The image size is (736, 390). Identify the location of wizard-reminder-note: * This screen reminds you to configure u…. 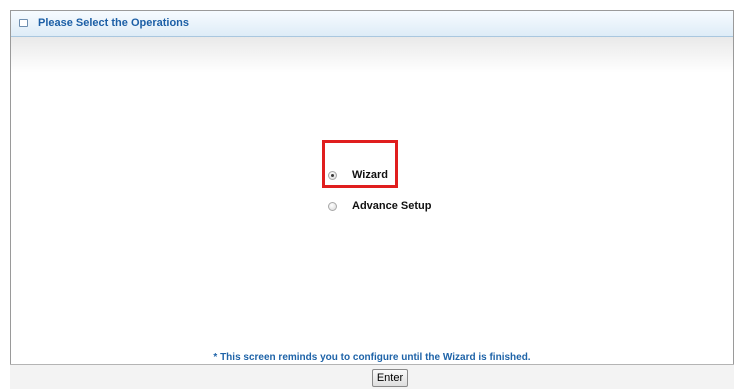
(372, 357).